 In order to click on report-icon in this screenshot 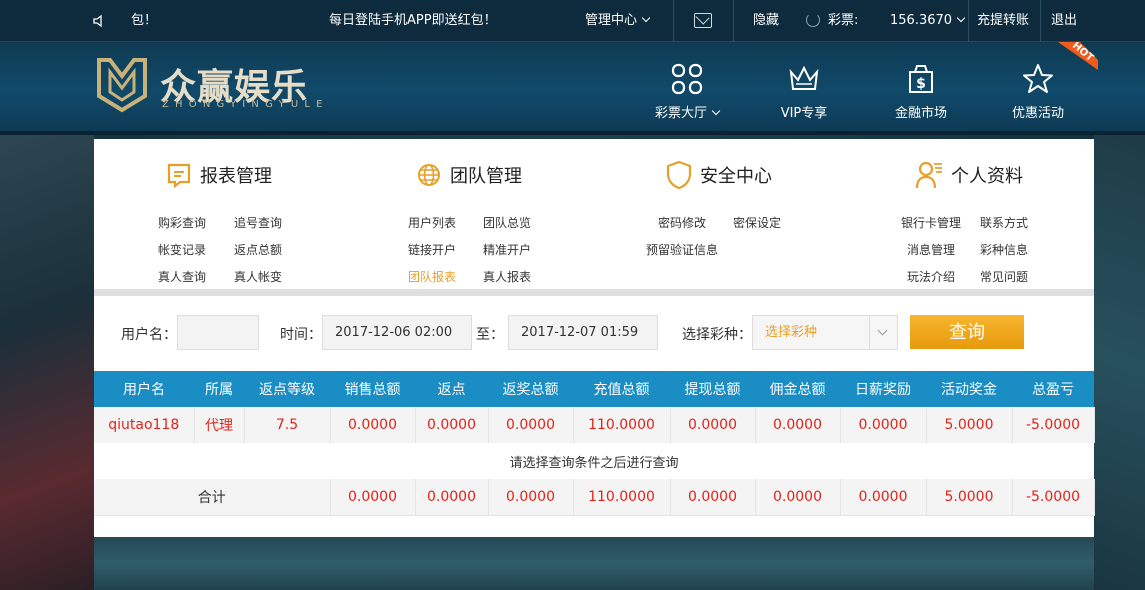, I will do `click(179, 175)`.